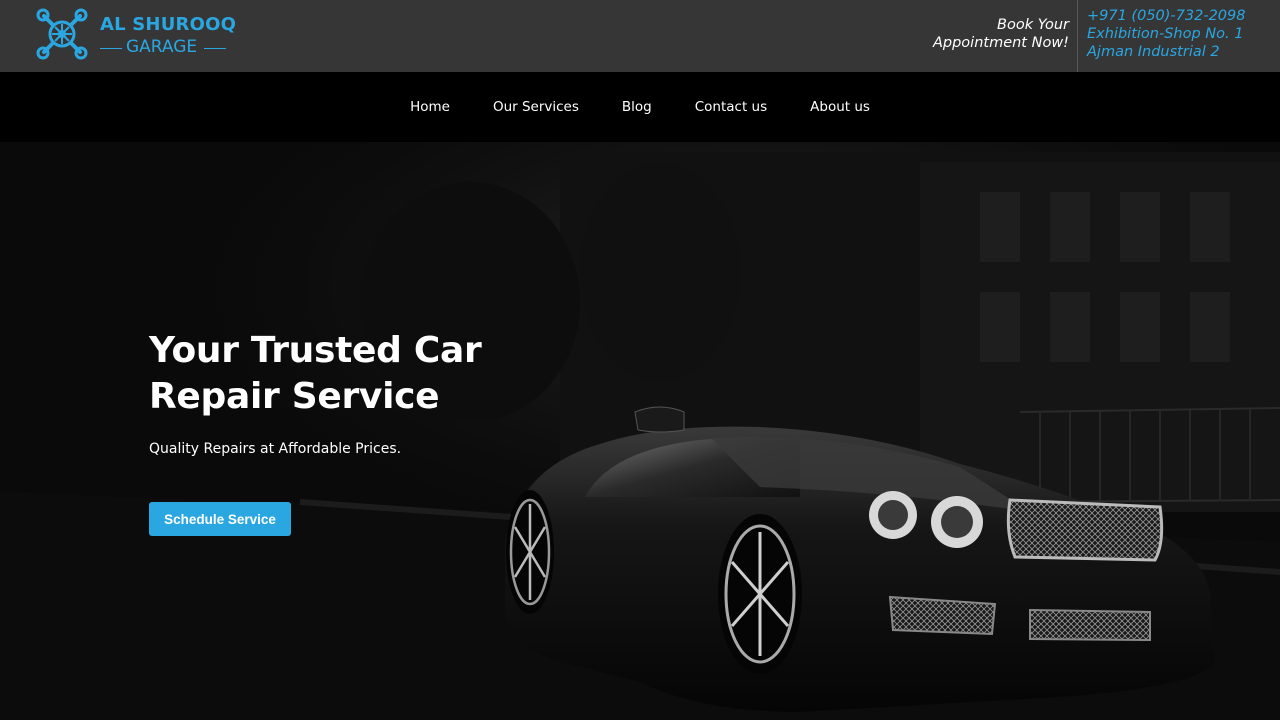  What do you see at coordinates (730, 107) in the screenshot?
I see `nav-contact-us: Contact us` at bounding box center [730, 107].